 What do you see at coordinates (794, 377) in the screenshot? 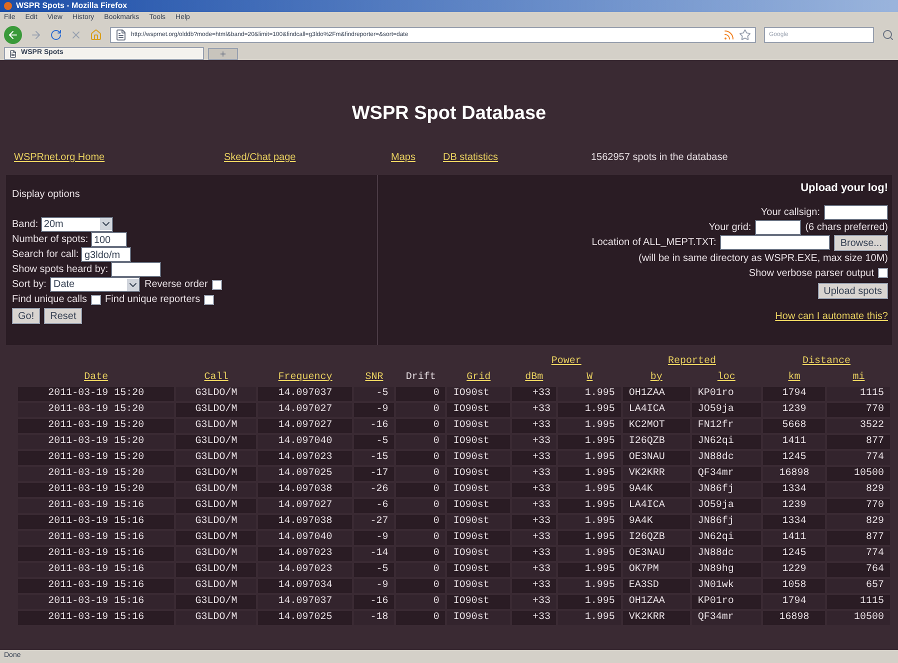
I see `column-header-link: km` at bounding box center [794, 377].